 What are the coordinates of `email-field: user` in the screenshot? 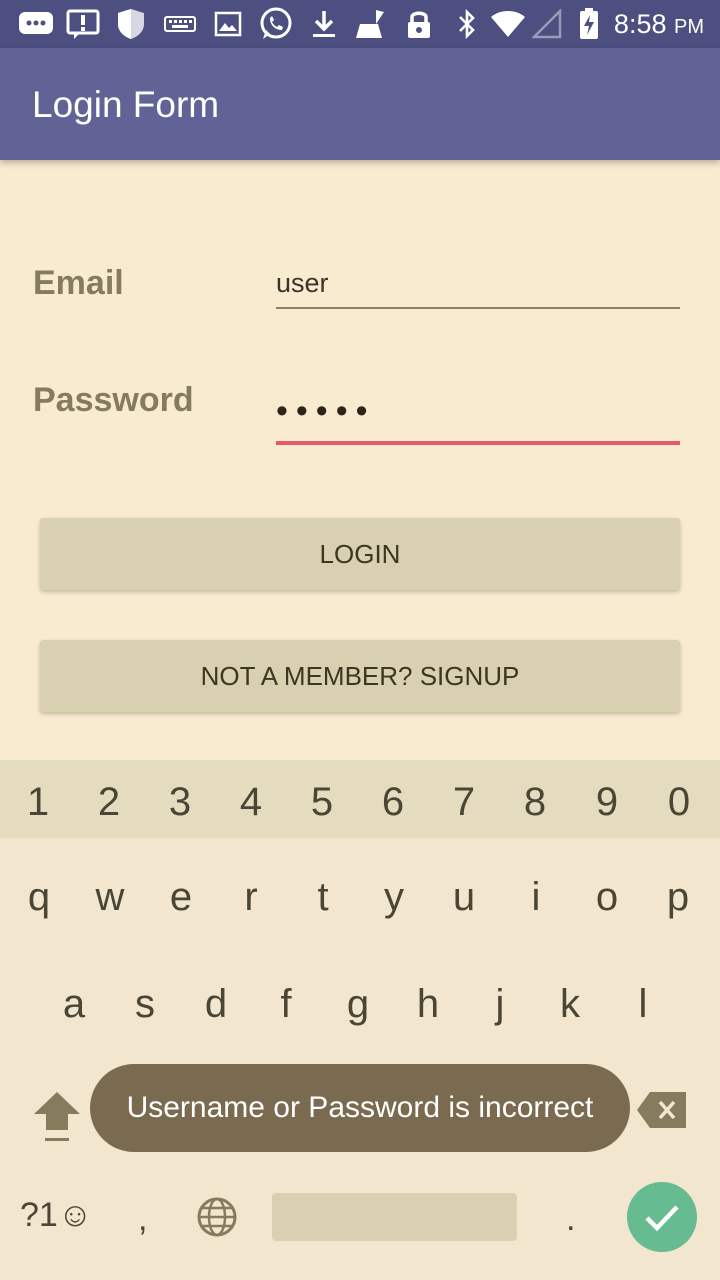 It's located at (478, 289).